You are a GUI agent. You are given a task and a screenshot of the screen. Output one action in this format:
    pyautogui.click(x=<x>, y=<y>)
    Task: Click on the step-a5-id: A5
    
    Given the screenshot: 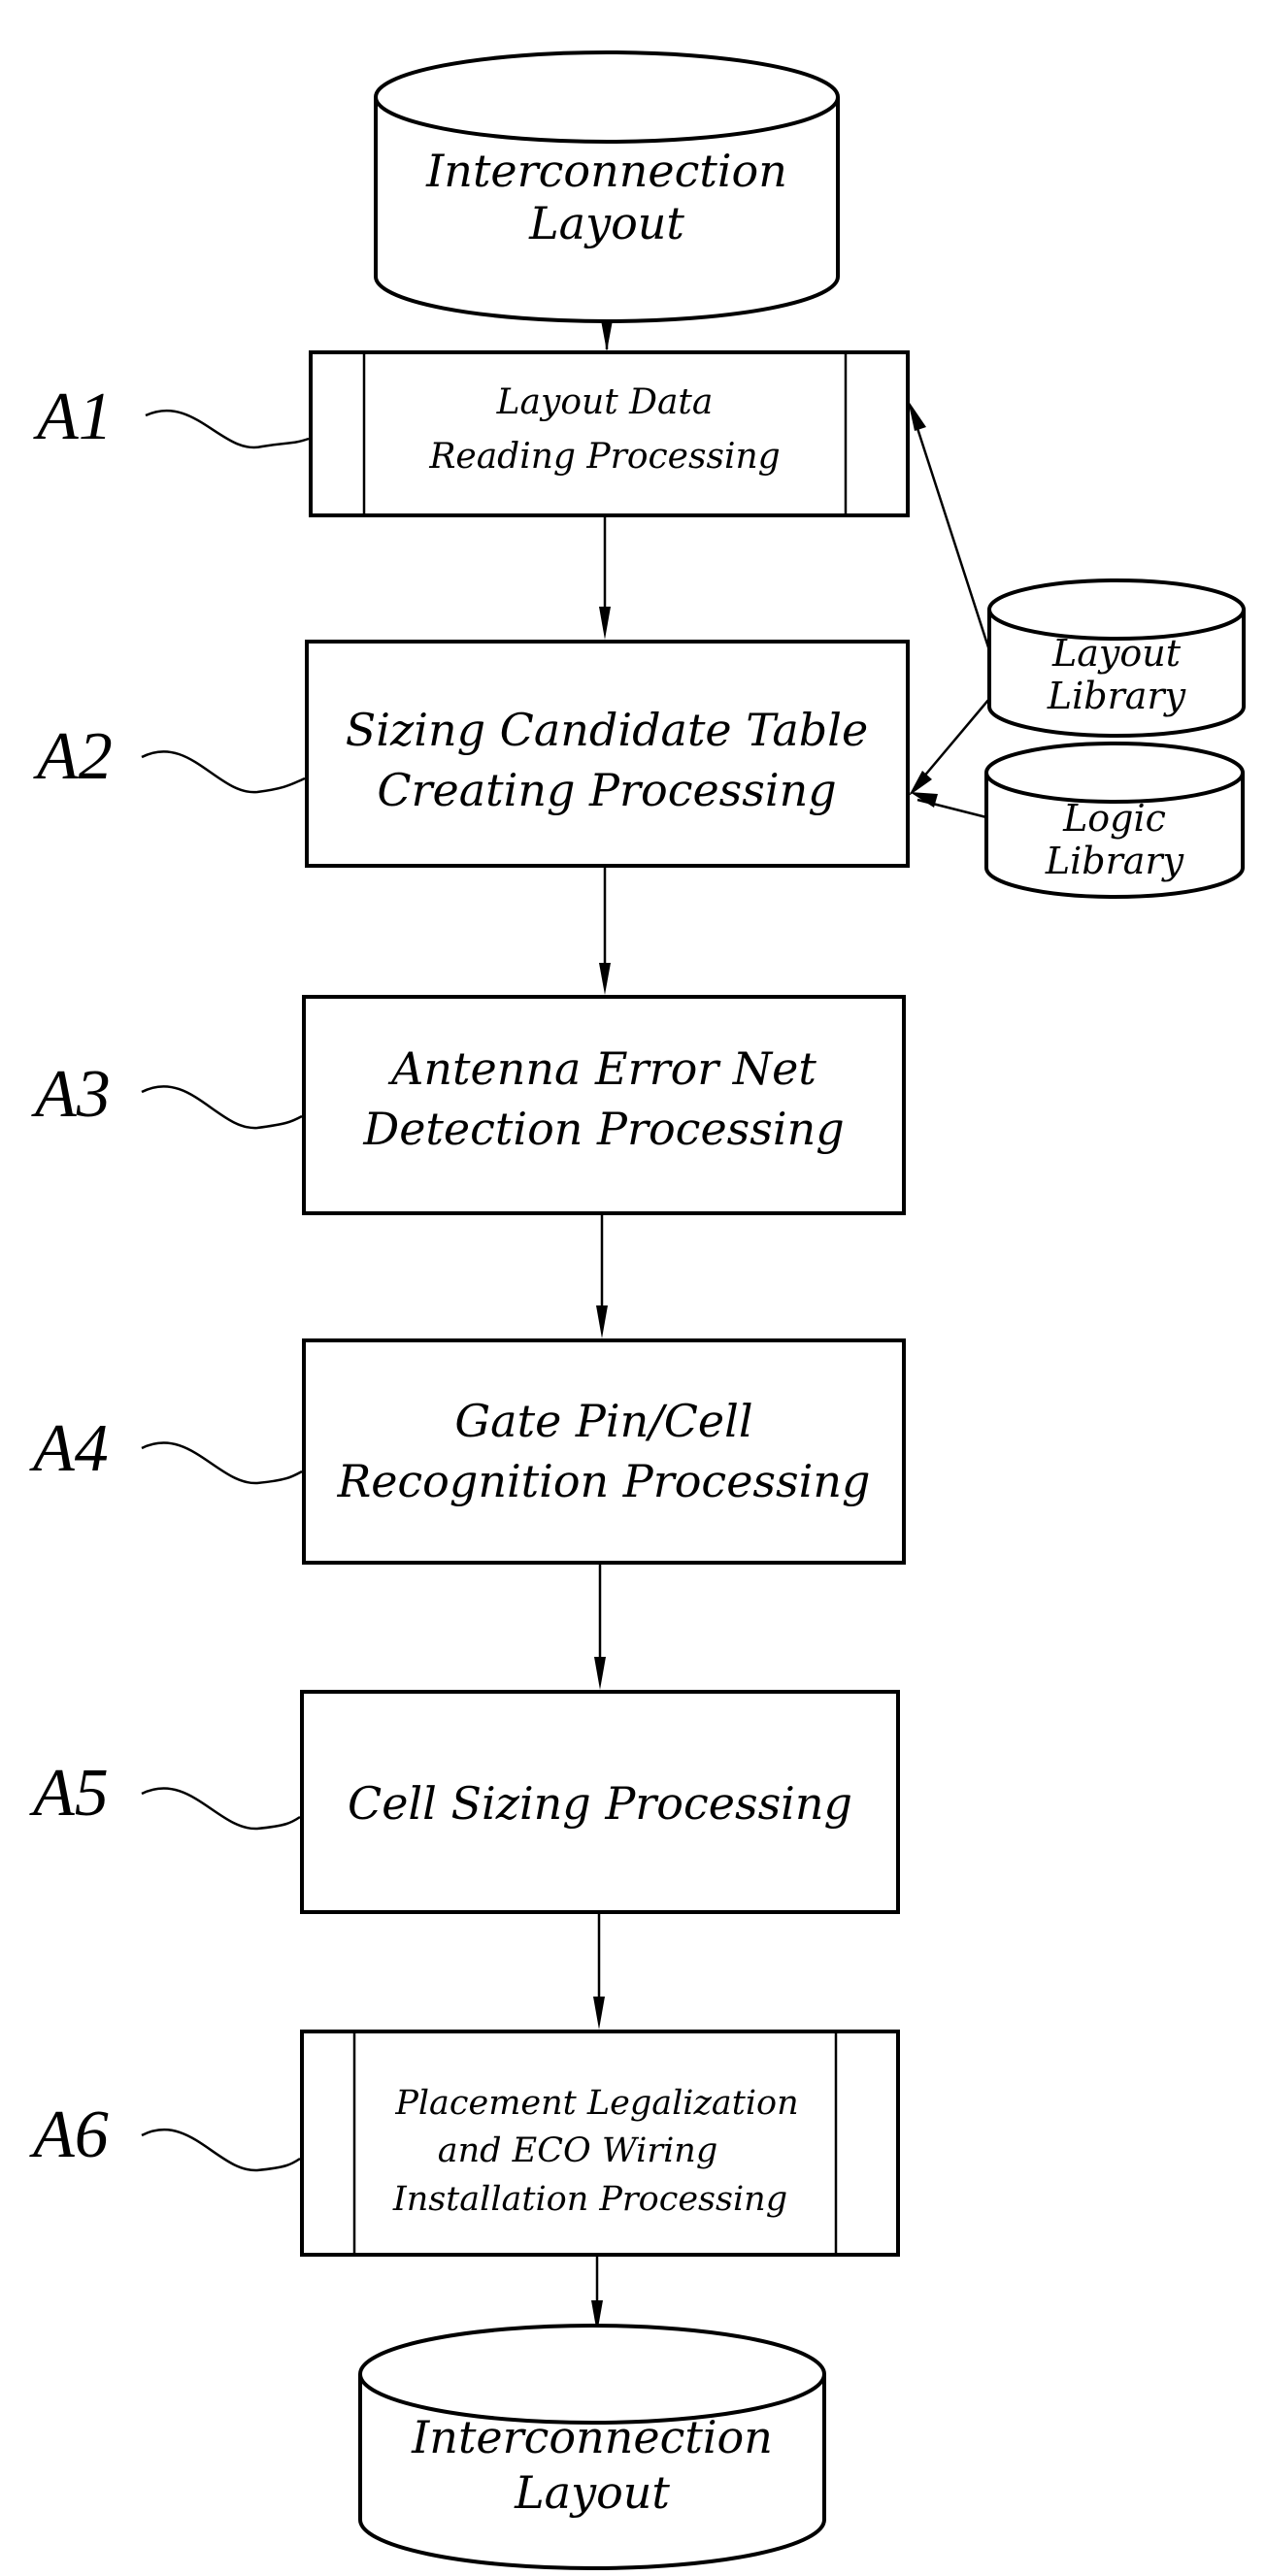 What is the action you would take?
    pyautogui.click(x=69, y=1794)
    